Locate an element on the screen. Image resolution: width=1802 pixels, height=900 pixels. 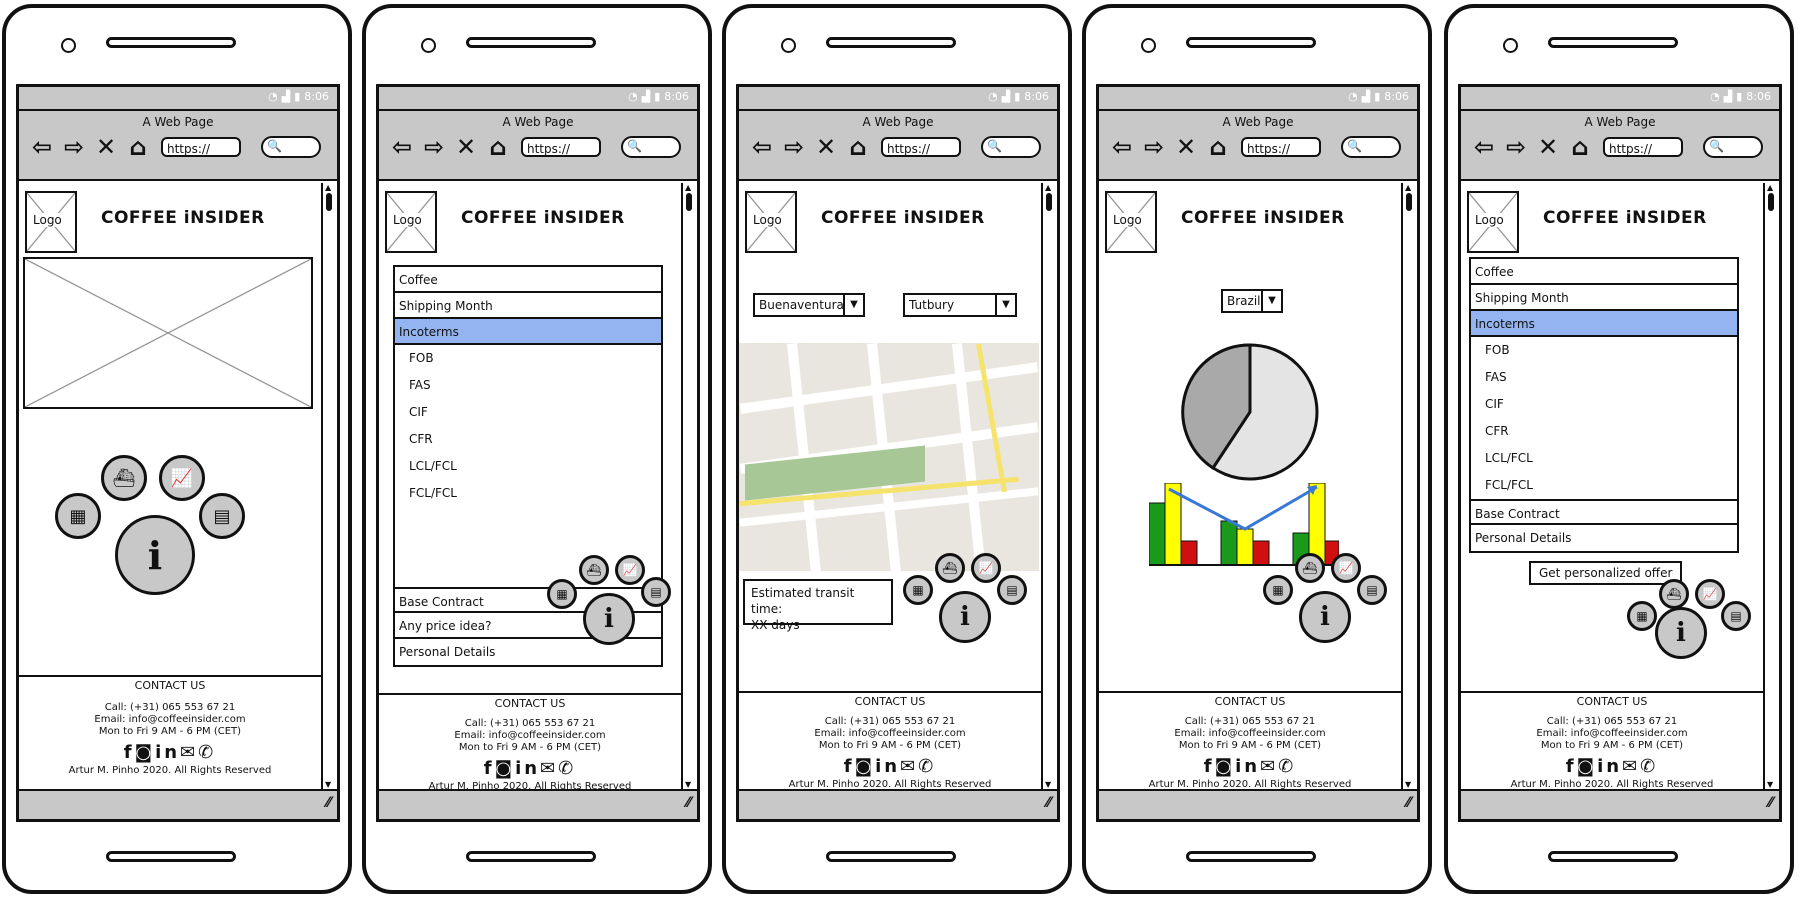
country-select: Brazil ▼ is located at coordinates (1252, 301).